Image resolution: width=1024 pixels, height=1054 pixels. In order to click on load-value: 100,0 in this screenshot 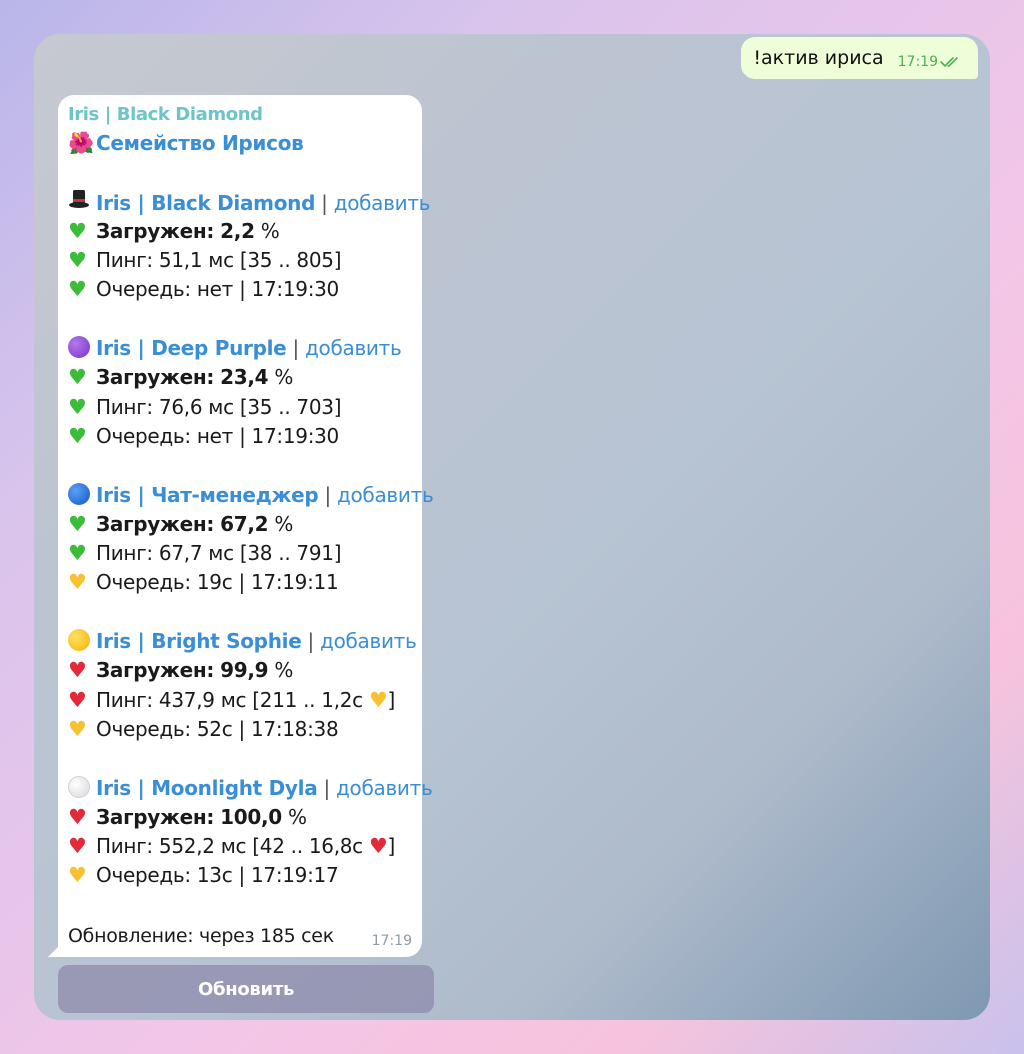, I will do `click(251, 816)`.